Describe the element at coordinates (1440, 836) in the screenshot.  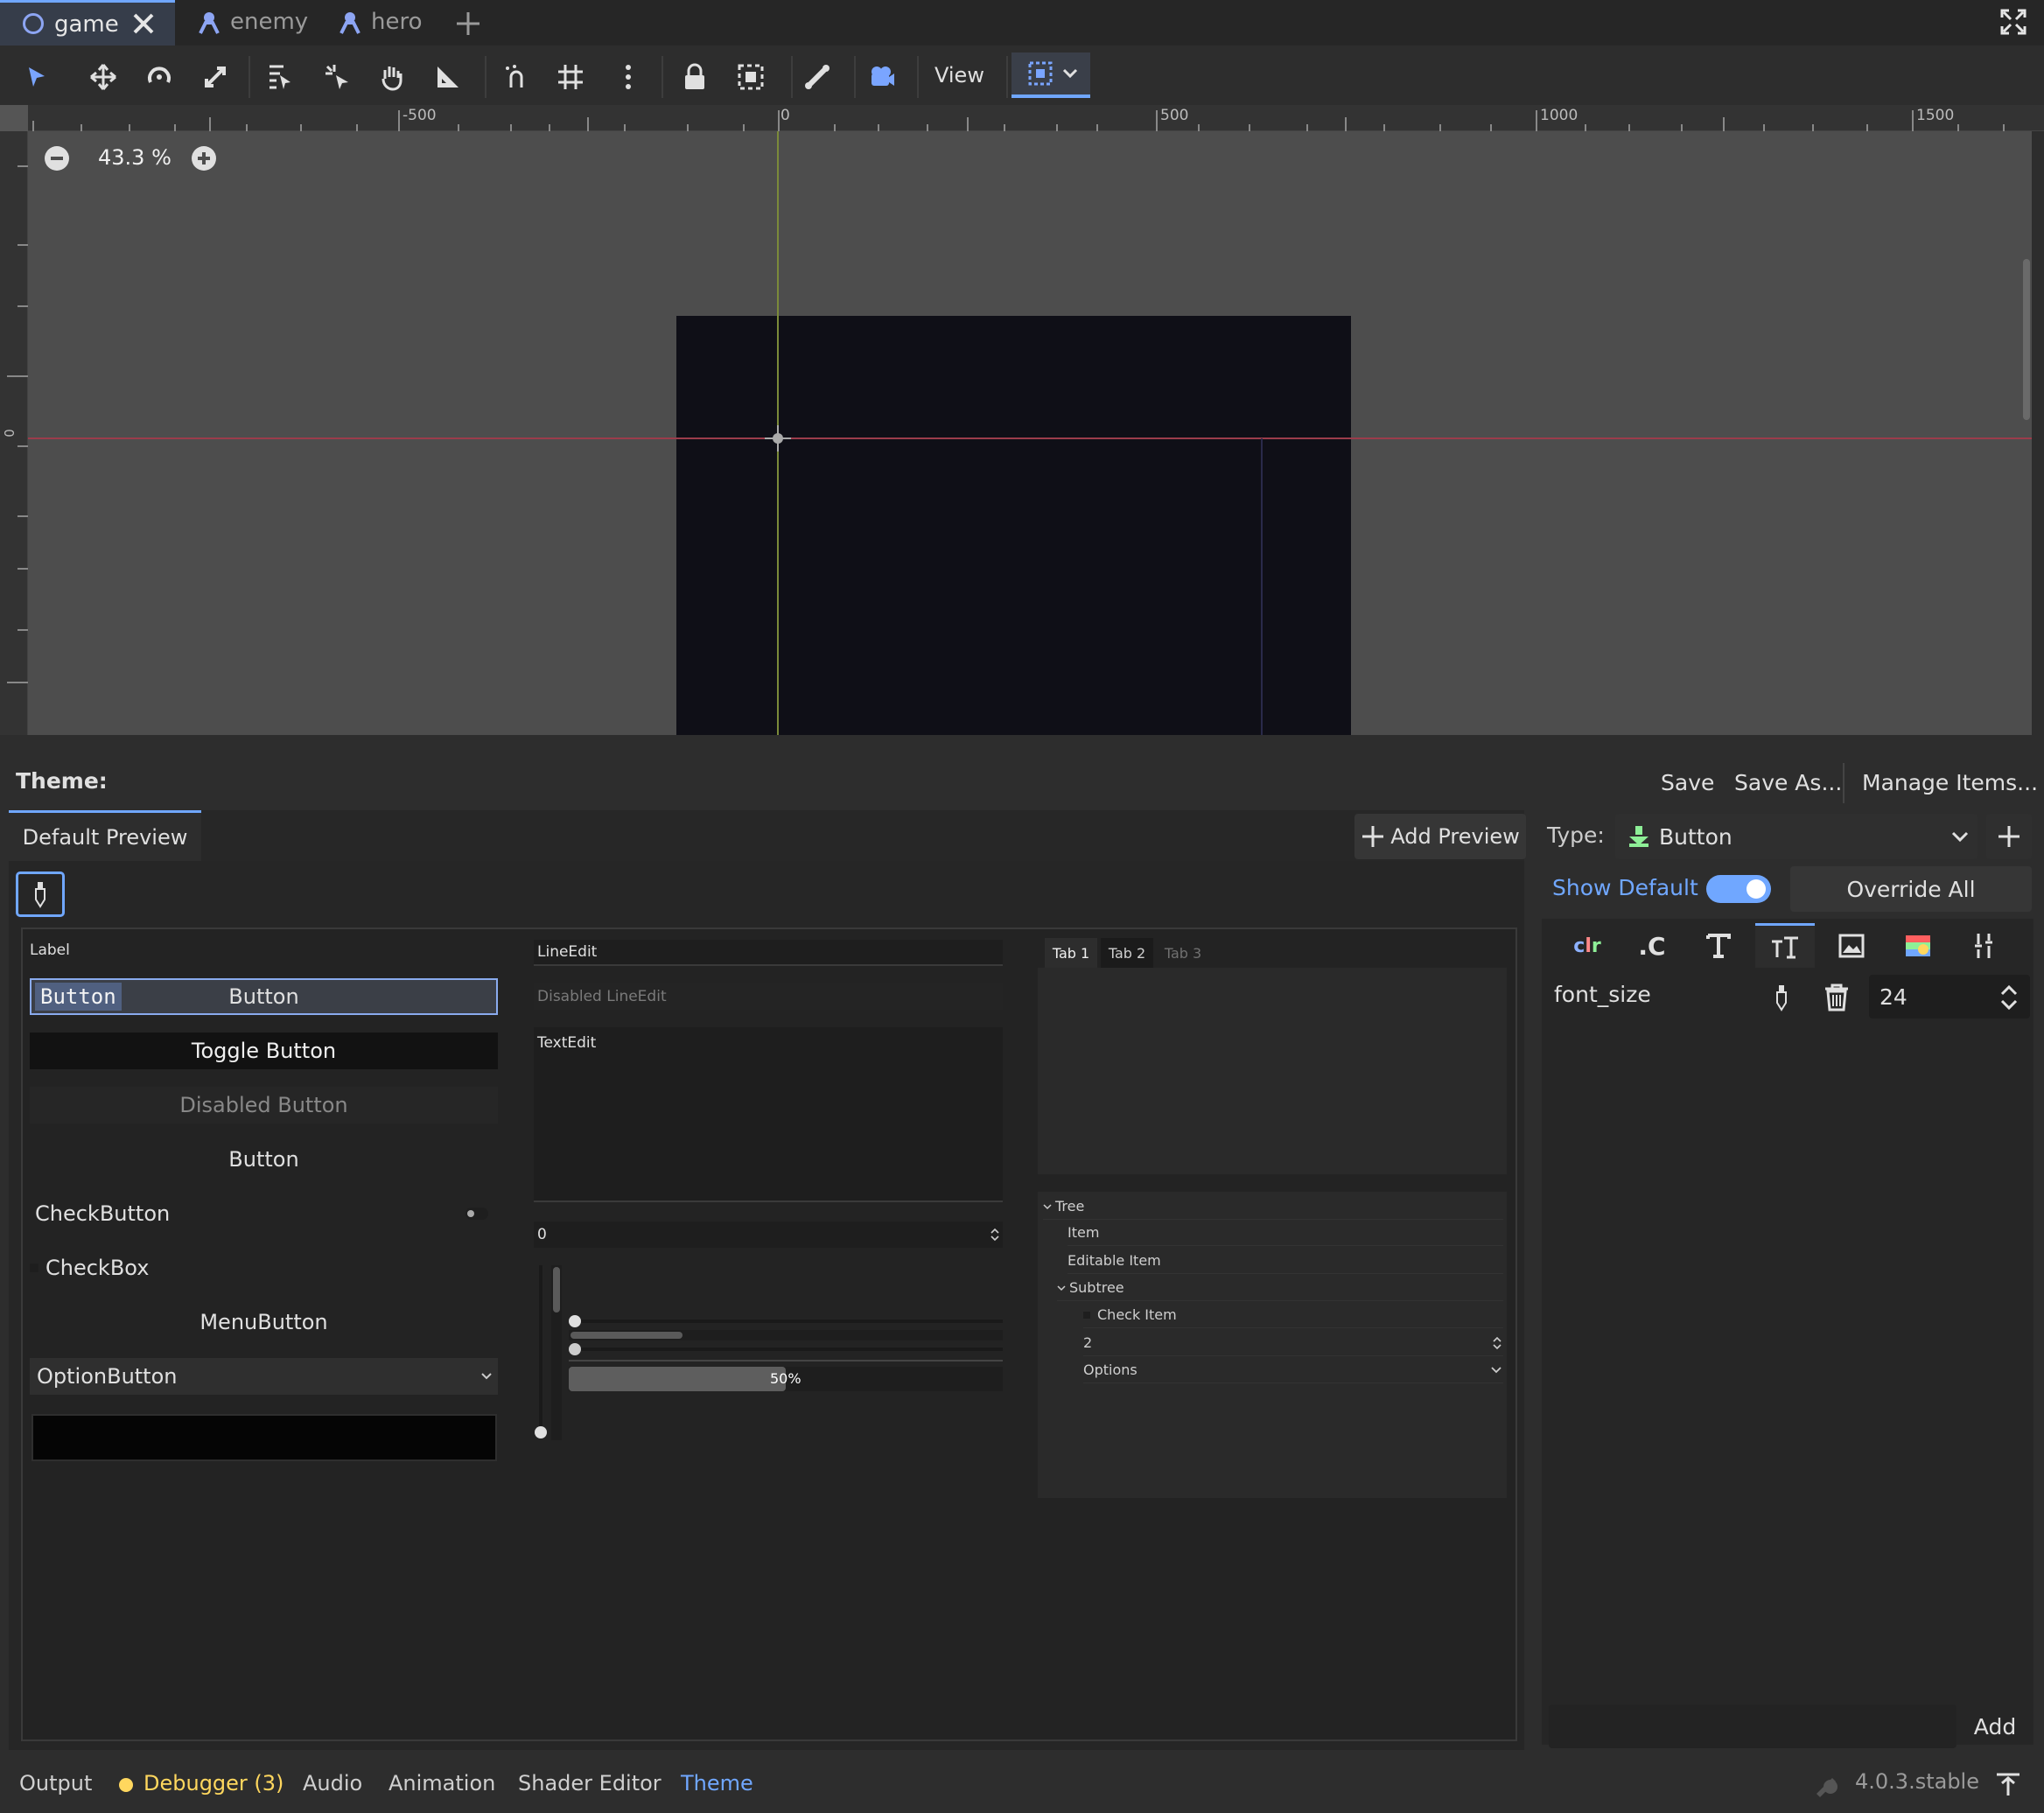
I see `add-preview-button: Add Preview` at that location.